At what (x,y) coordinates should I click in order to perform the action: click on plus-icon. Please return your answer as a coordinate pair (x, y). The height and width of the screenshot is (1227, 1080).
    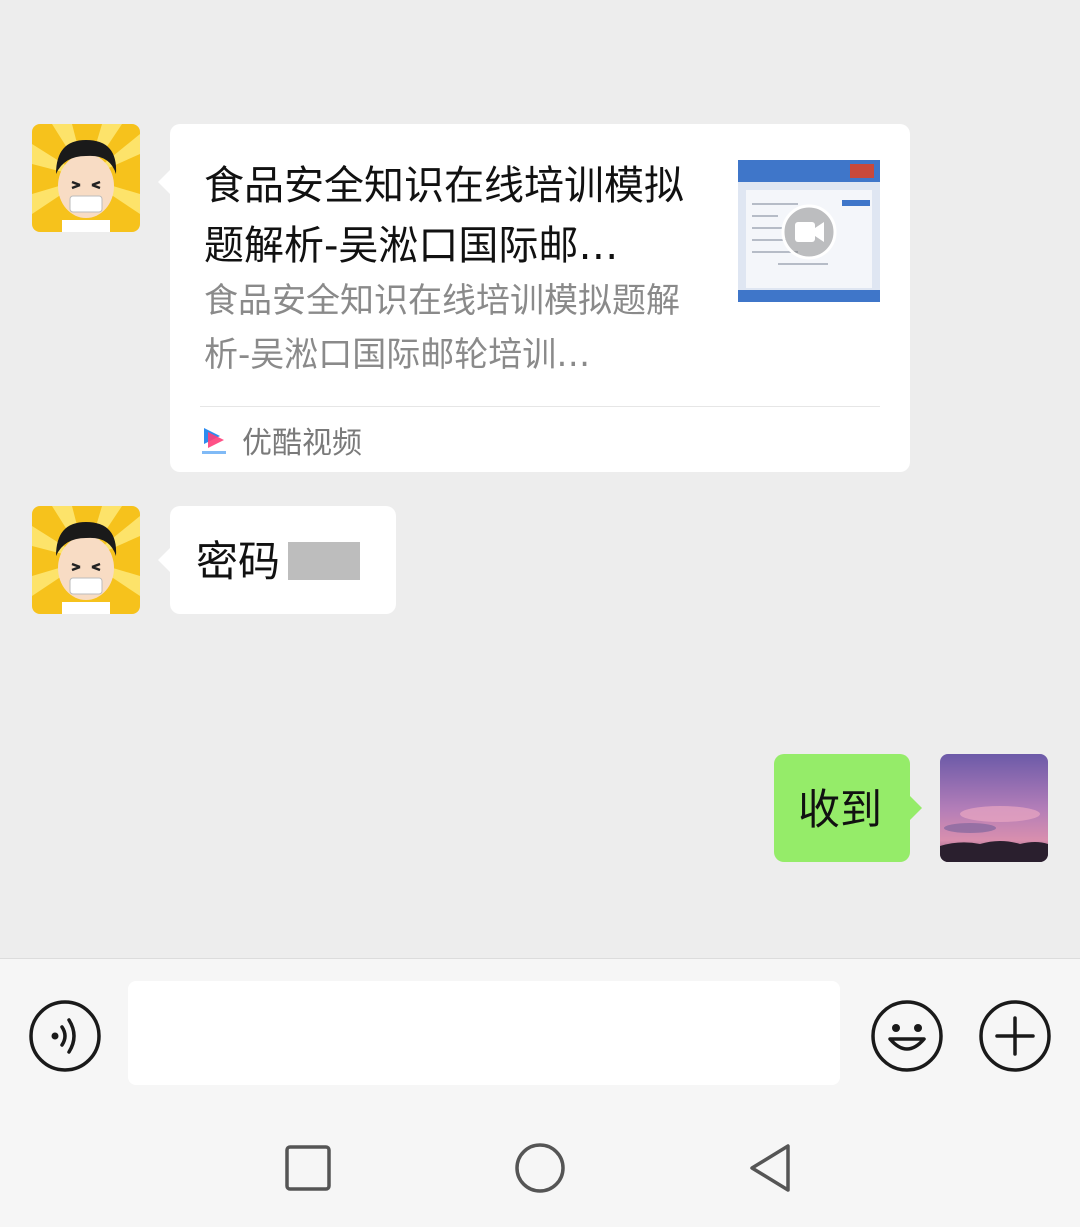
    Looking at the image, I should click on (1015, 1036).